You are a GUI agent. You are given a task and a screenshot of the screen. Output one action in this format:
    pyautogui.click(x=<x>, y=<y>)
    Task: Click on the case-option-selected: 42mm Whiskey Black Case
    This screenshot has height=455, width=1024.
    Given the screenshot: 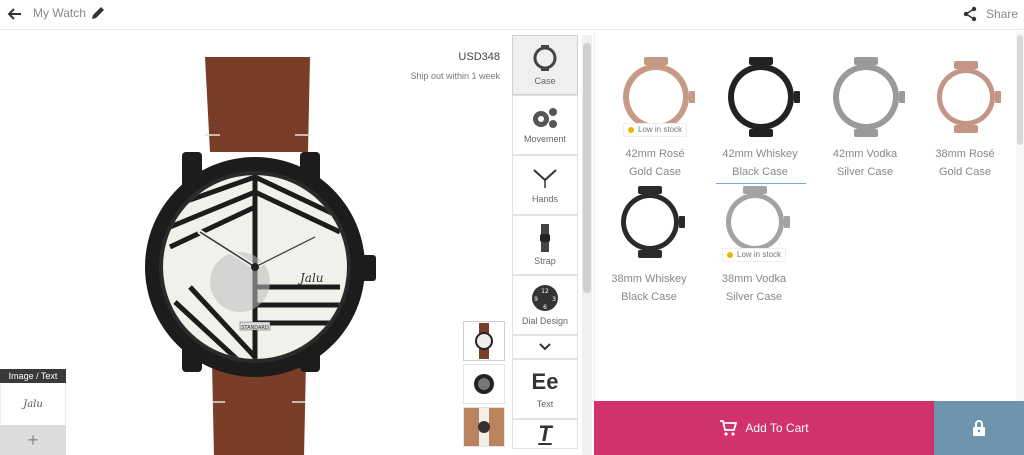 What is the action you would take?
    pyautogui.click(x=760, y=113)
    